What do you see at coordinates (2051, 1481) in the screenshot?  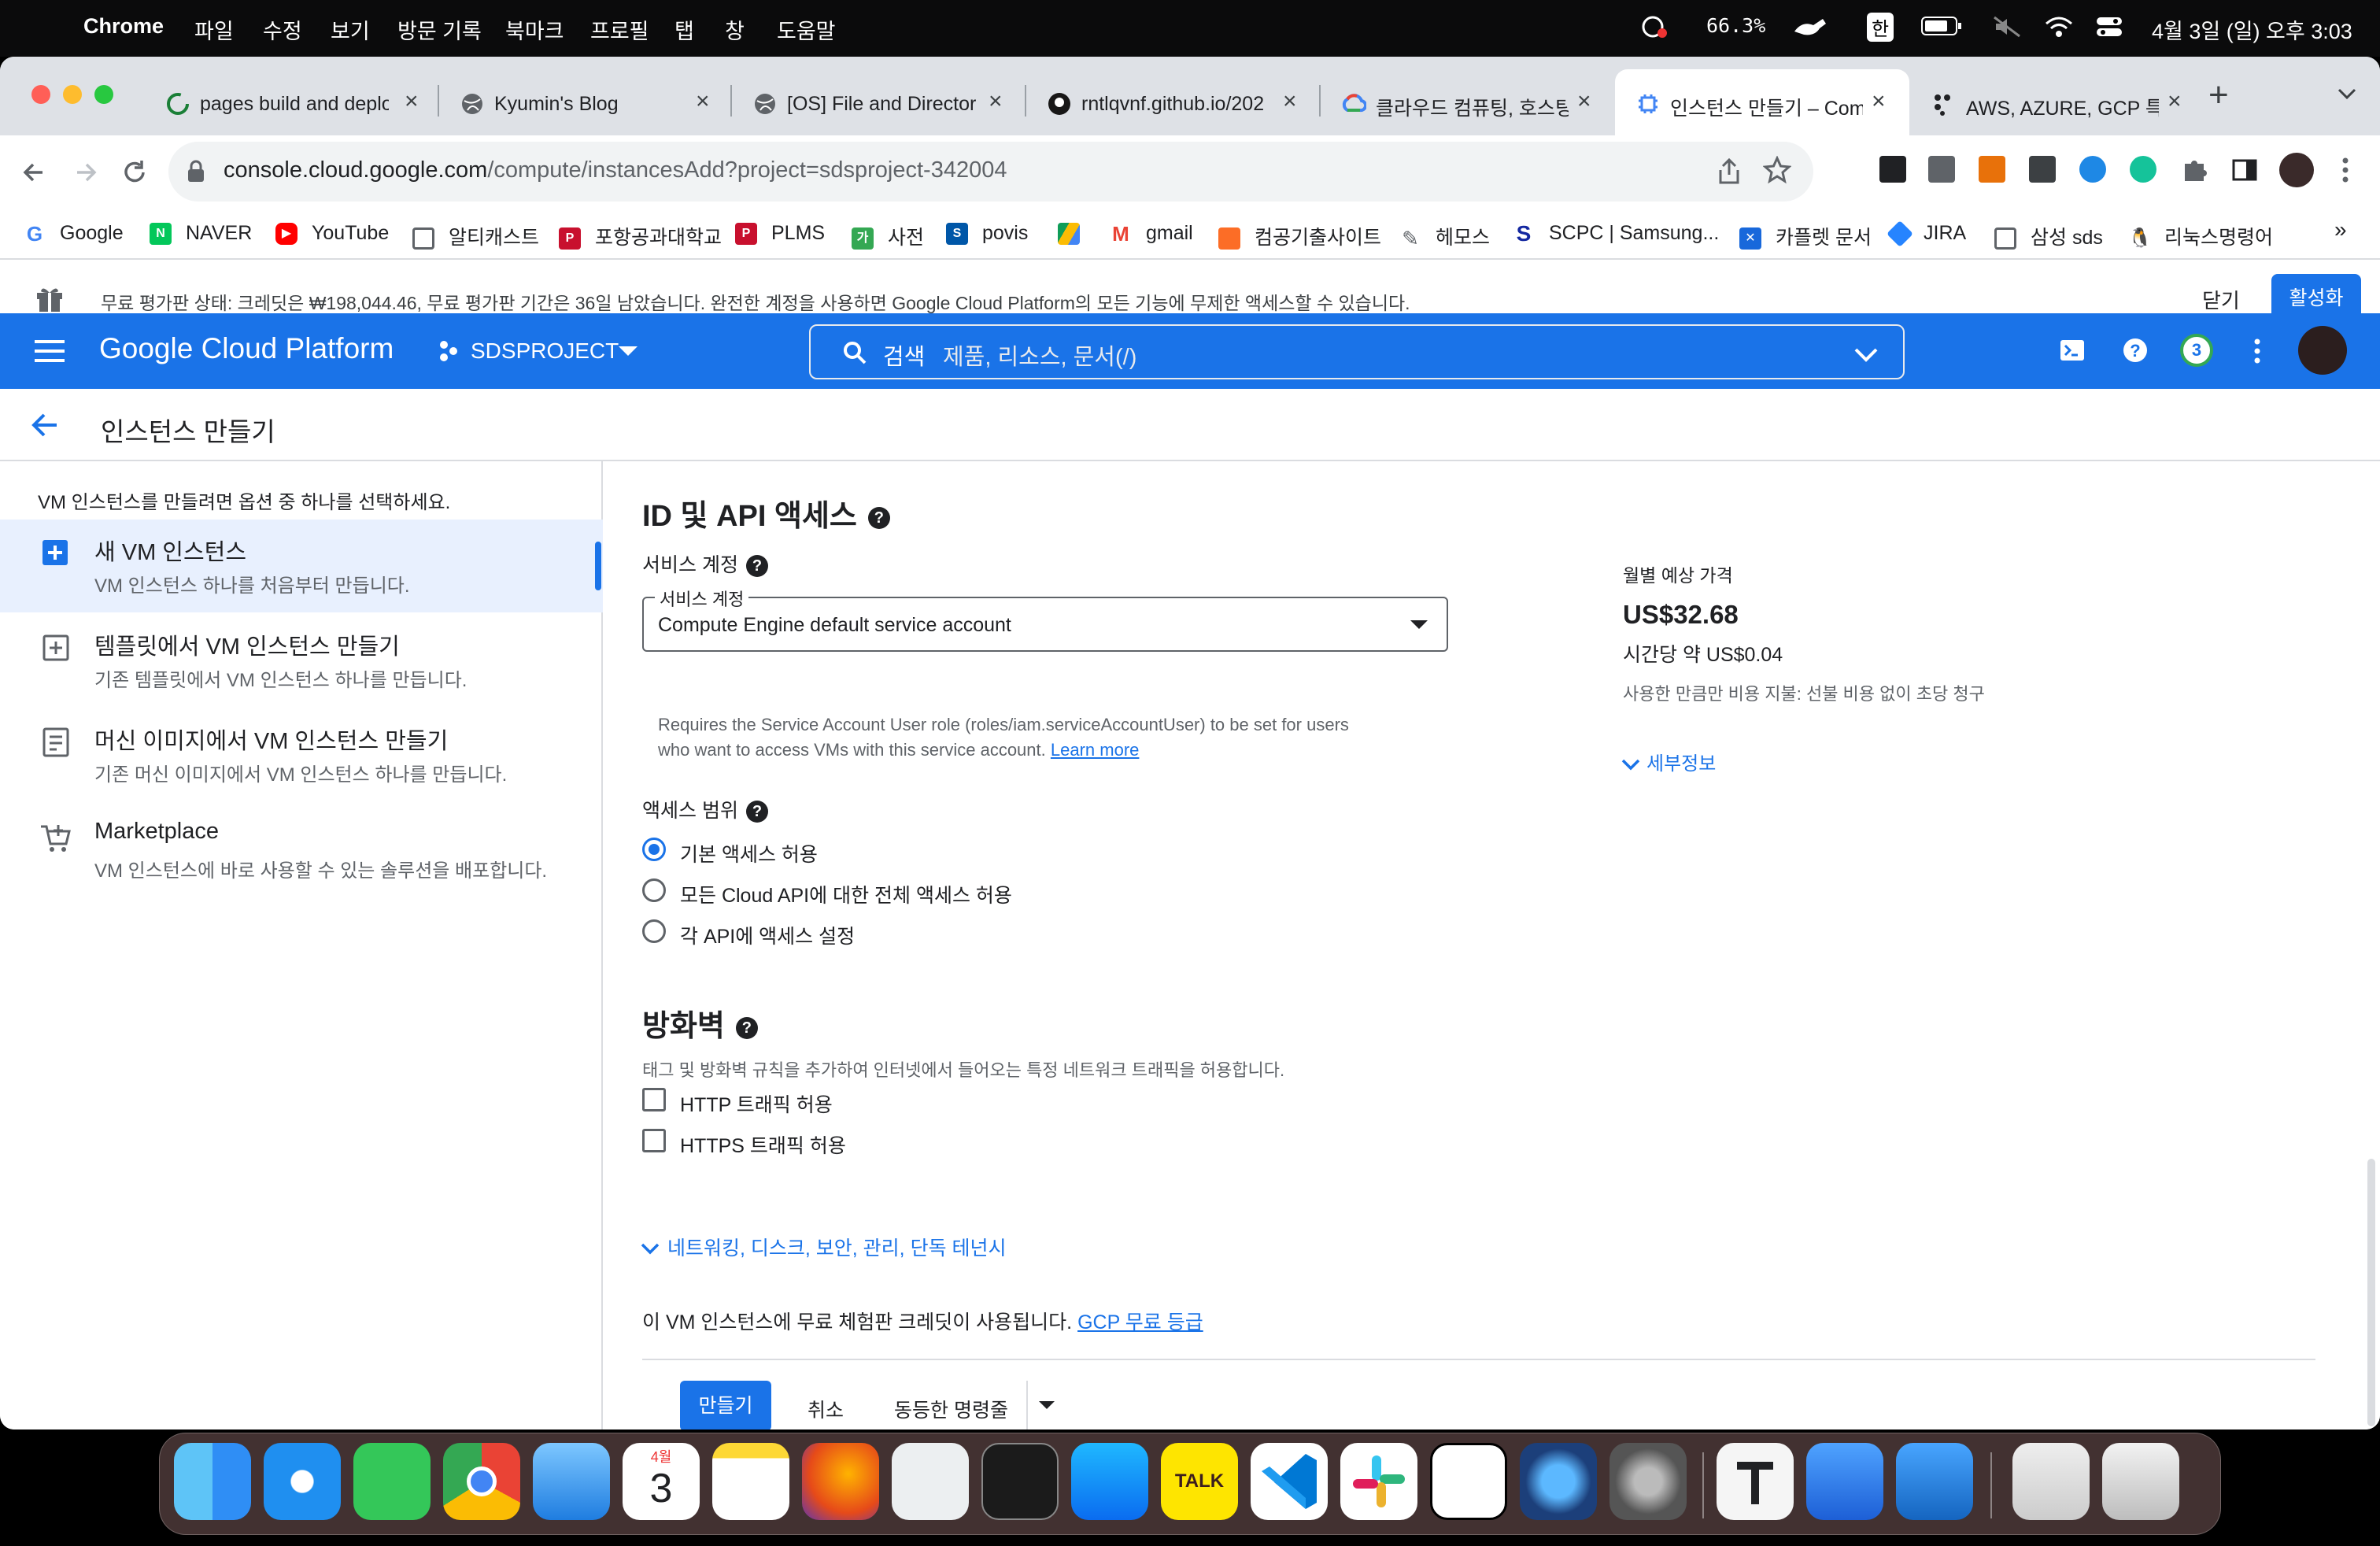 I see `zip-file-icon` at bounding box center [2051, 1481].